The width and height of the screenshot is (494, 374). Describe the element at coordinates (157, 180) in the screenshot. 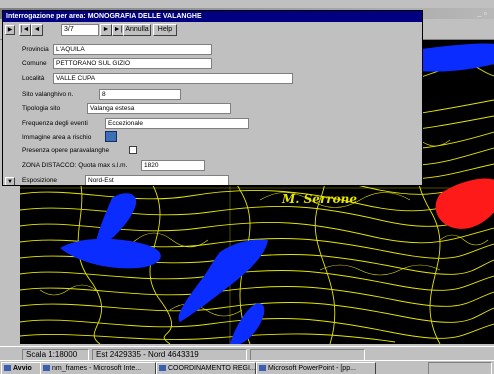

I see `esposizione-field: Nord-Est` at that location.